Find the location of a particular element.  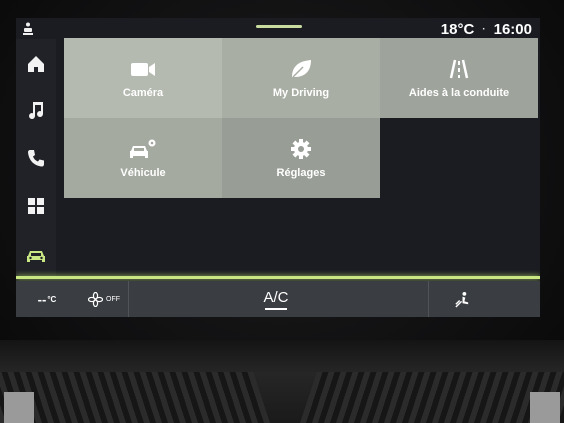

left-temperature-control: -- °C is located at coordinates (47, 299).